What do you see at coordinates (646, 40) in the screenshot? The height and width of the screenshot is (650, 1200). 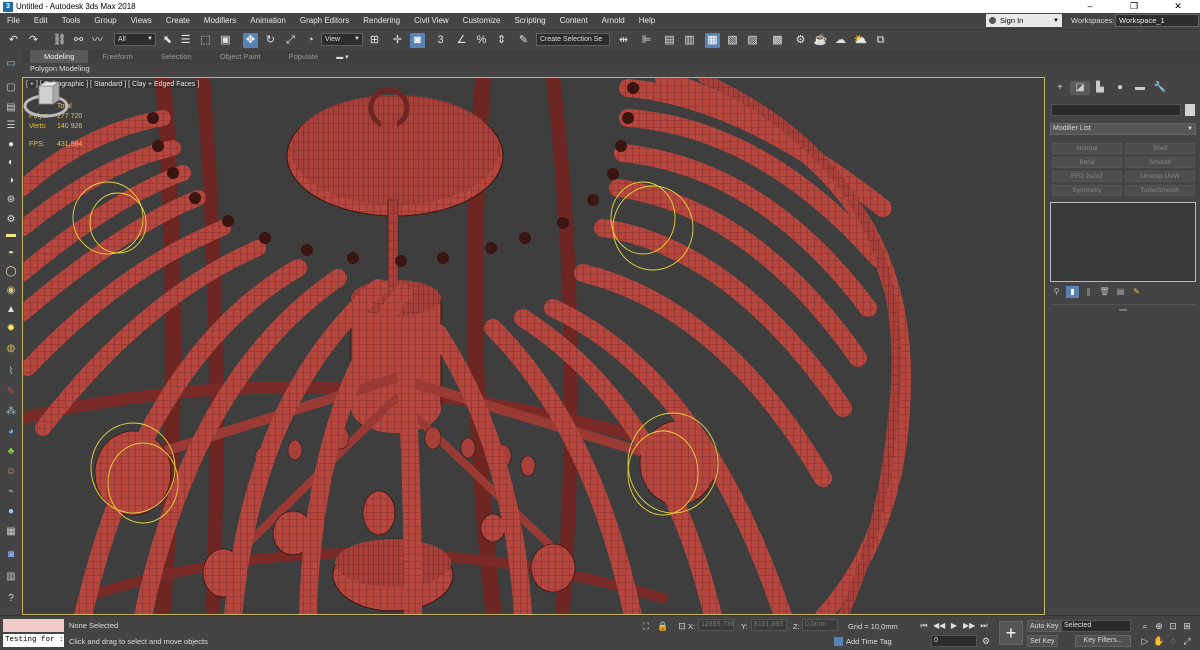 I see `align-icon: ⊫` at bounding box center [646, 40].